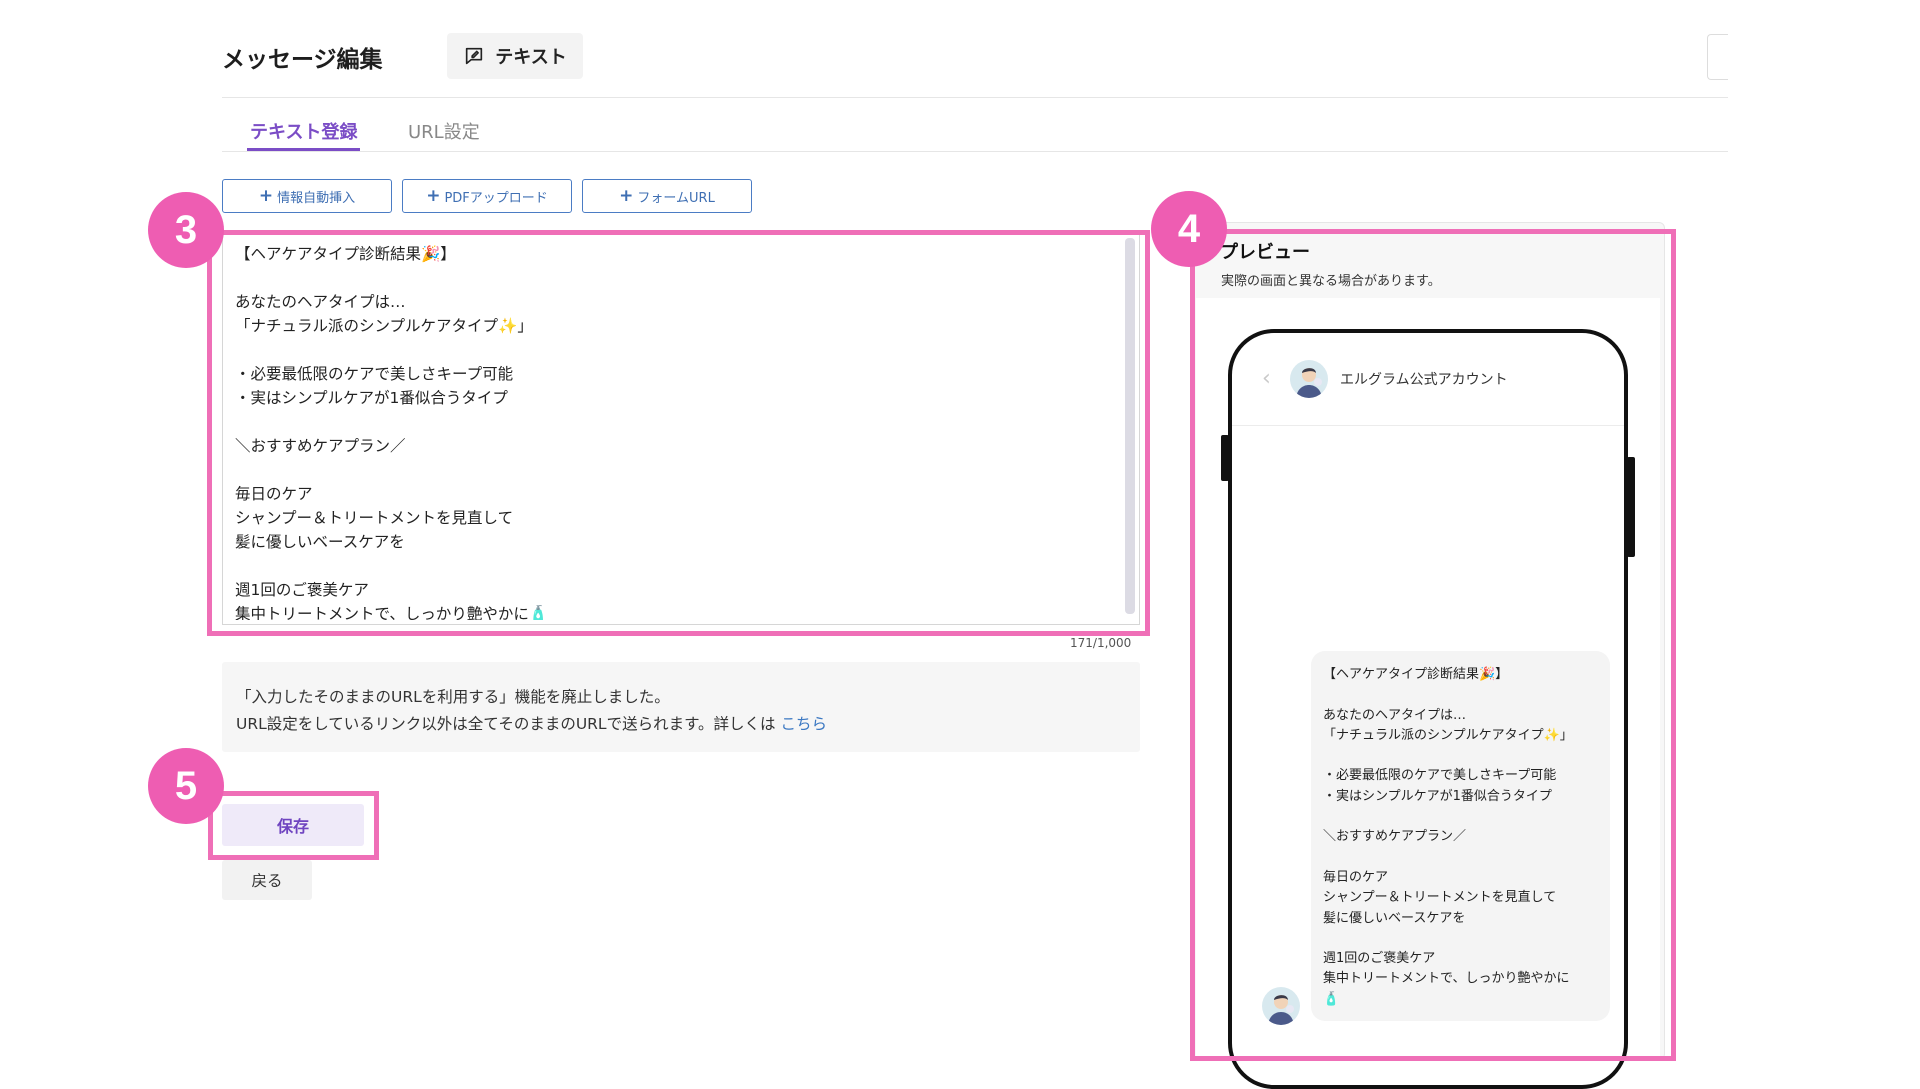 Image resolution: width=1920 pixels, height=1089 pixels. What do you see at coordinates (186, 786) in the screenshot?
I see `annotation-marker-5: 5` at bounding box center [186, 786].